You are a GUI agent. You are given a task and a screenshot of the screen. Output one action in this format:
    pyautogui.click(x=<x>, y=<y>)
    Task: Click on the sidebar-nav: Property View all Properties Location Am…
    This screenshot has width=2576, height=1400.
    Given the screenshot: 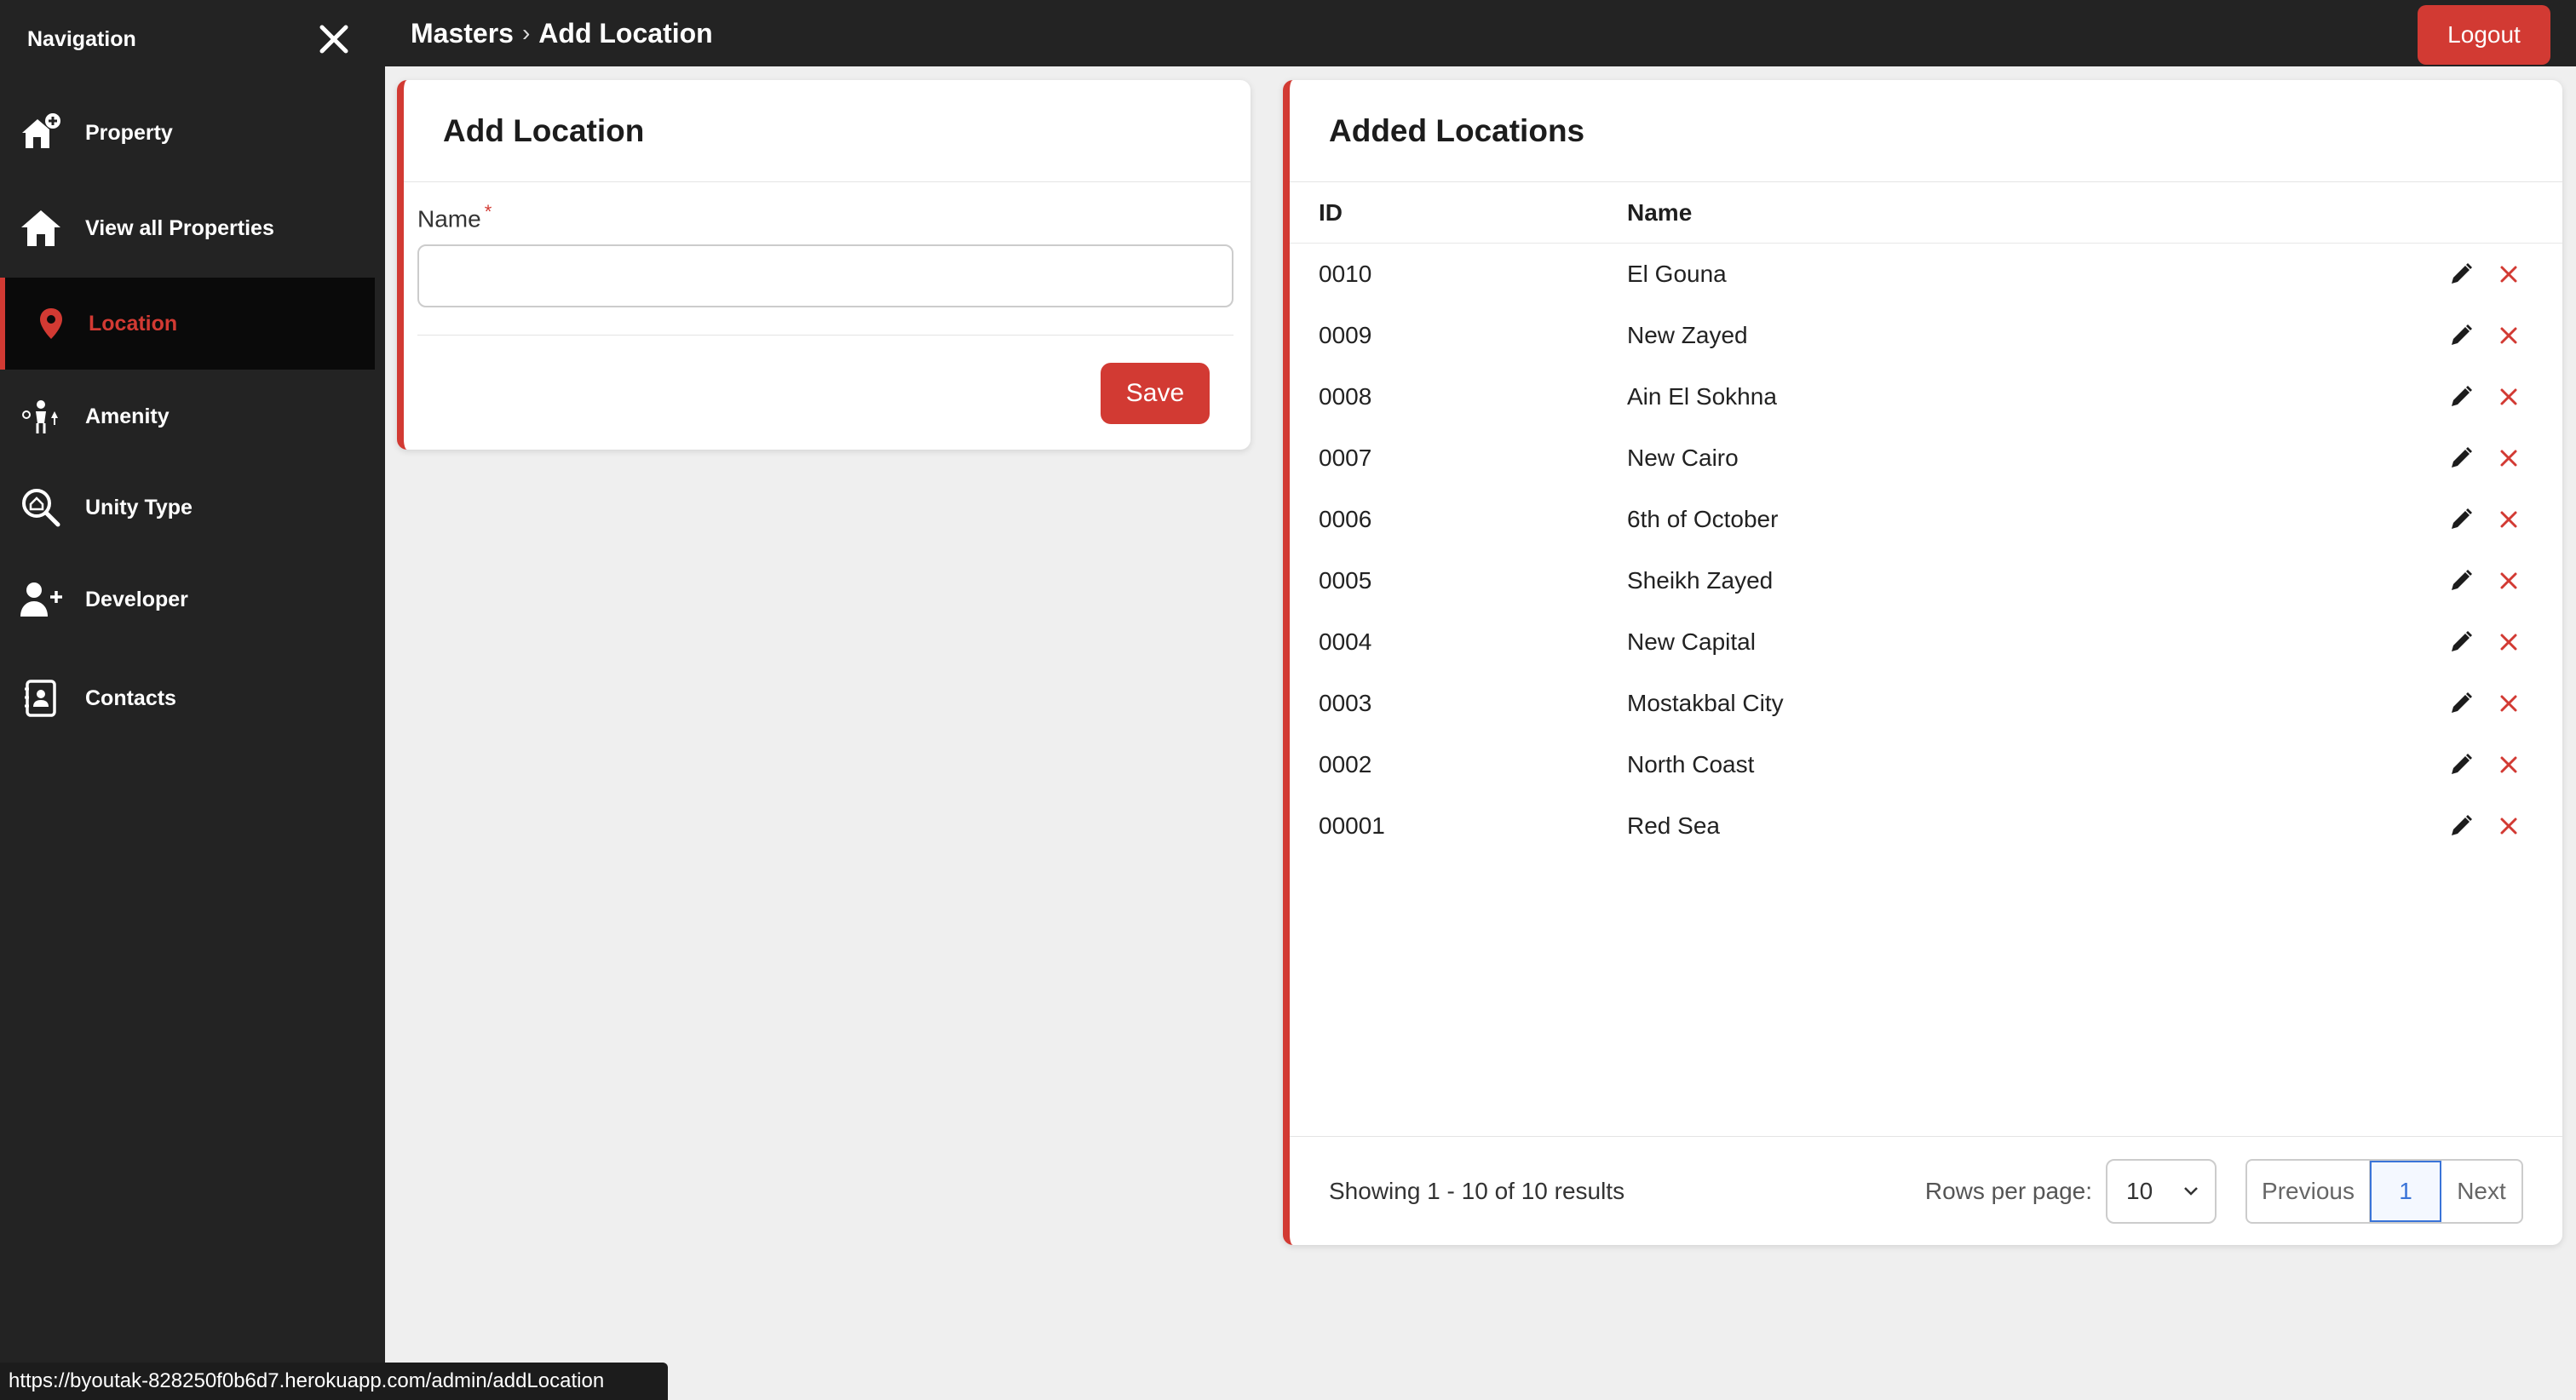 What is the action you would take?
    pyautogui.click(x=193, y=418)
    